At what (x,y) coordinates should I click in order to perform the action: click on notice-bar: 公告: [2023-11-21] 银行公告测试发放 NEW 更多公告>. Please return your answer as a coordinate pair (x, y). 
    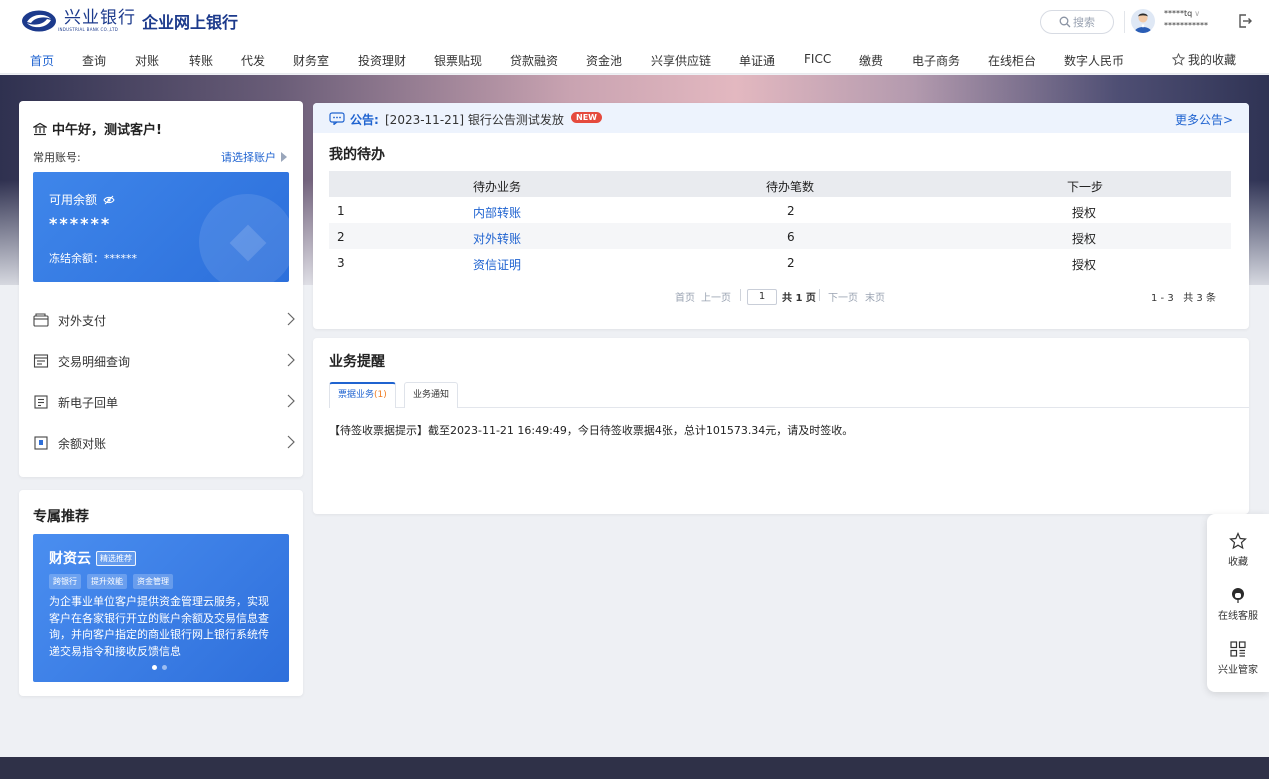
    Looking at the image, I should click on (781, 118).